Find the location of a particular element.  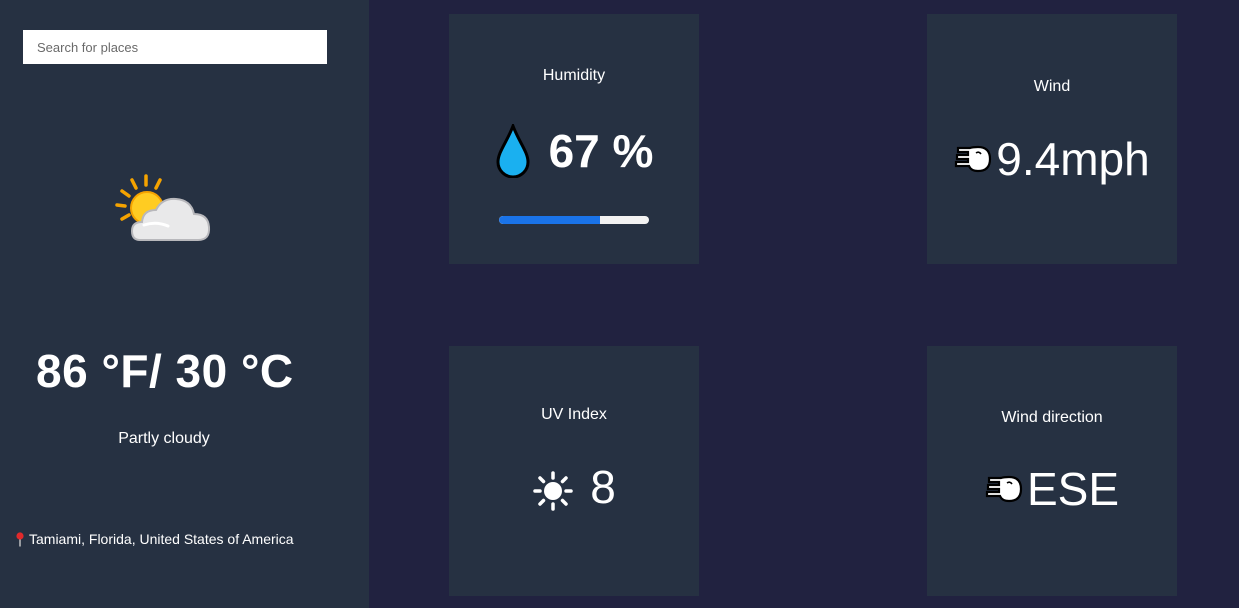

pin-icon is located at coordinates (20, 539).